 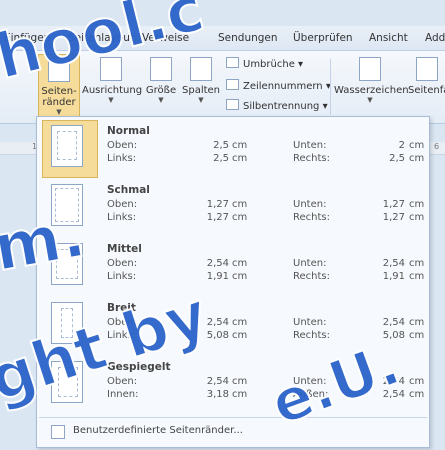 What do you see at coordinates (201, 69) in the screenshot?
I see `columns-icon` at bounding box center [201, 69].